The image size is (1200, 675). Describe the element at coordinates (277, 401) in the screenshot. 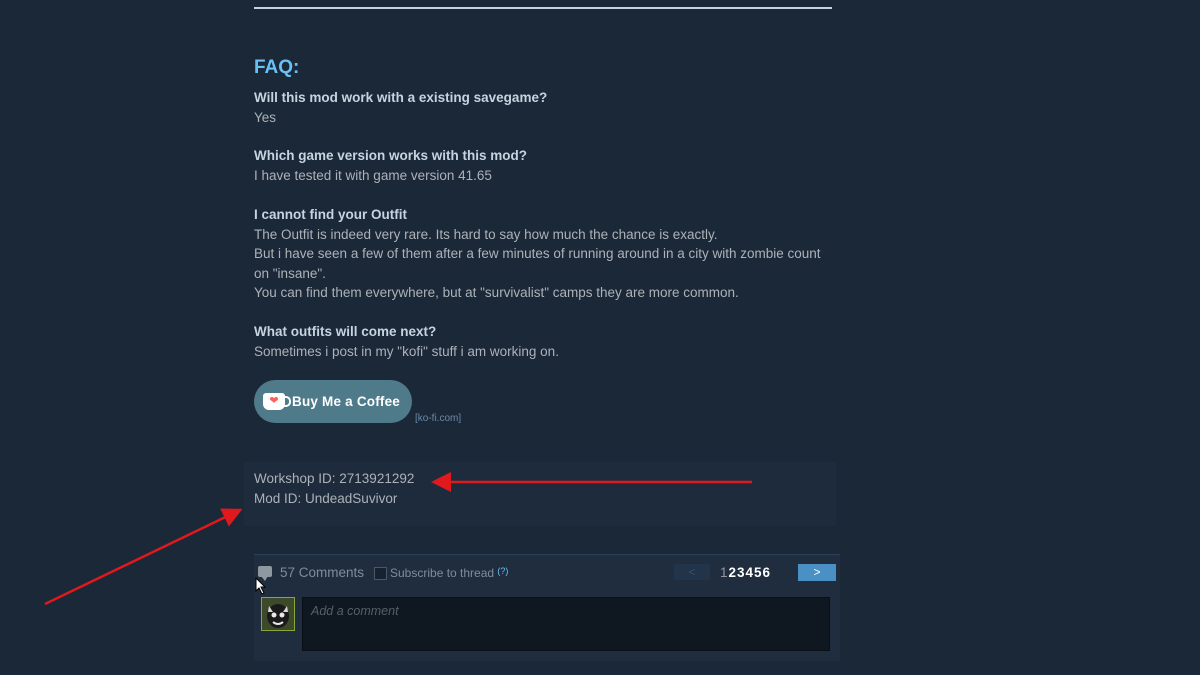

I see `coffee-cup-icon: ❤` at that location.